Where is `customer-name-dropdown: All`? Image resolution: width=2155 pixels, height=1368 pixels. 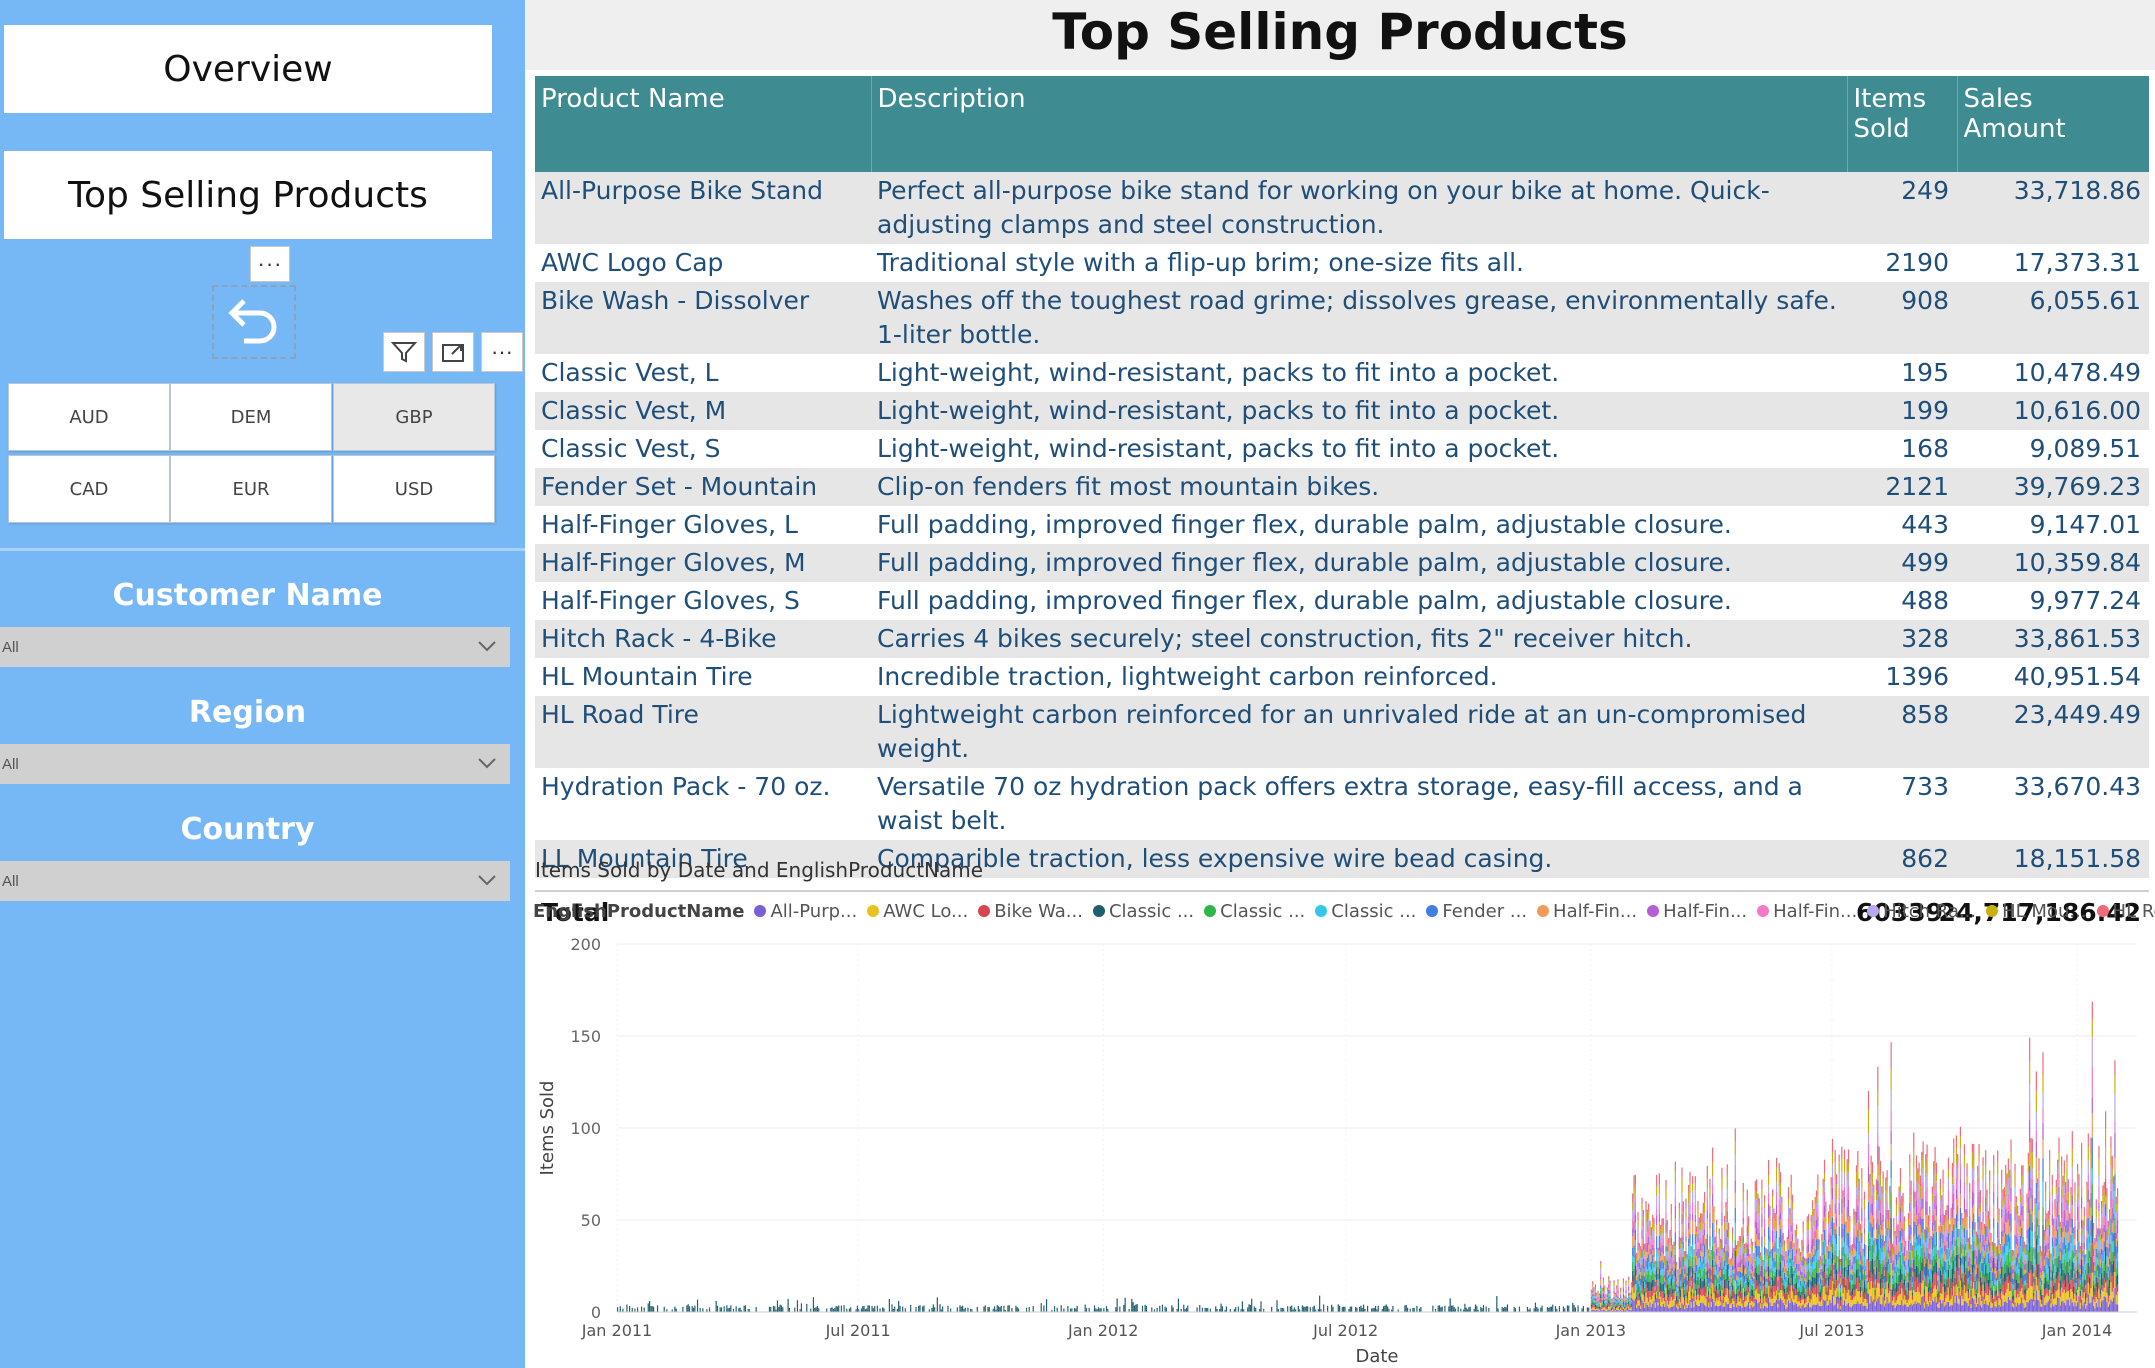
customer-name-dropdown: All is located at coordinates (255, 647).